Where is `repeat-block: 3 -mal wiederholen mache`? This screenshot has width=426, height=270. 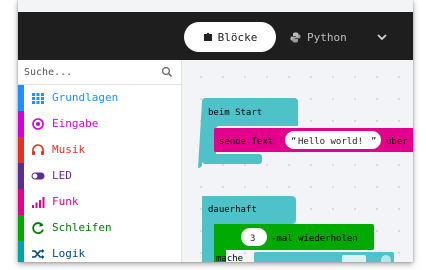 repeat-block: 3 -mal wiederholen mache is located at coordinates (304, 243).